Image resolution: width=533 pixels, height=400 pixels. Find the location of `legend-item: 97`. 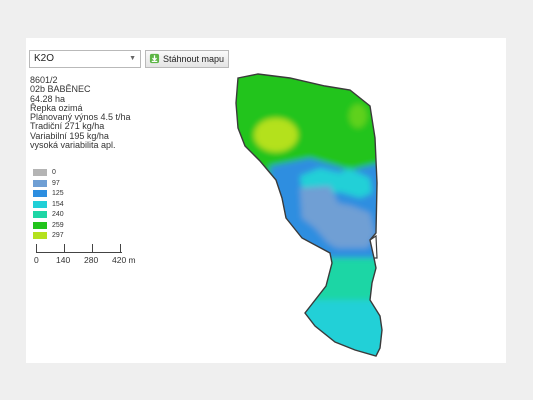

legend-item: 97 is located at coordinates (73, 184).